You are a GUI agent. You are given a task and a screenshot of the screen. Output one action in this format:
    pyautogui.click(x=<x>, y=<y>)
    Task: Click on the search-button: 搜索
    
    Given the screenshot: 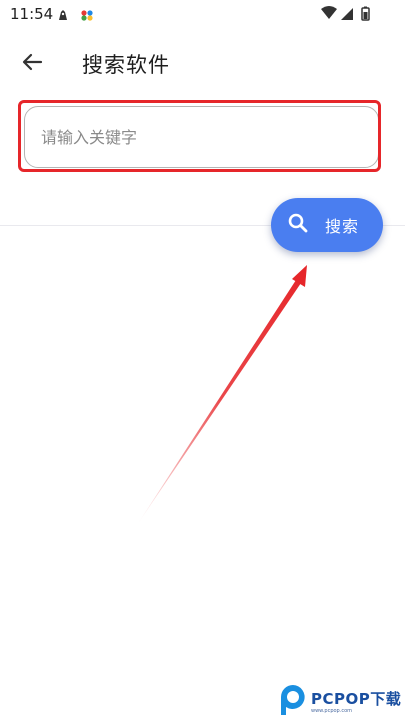 What is the action you would take?
    pyautogui.click(x=327, y=225)
    